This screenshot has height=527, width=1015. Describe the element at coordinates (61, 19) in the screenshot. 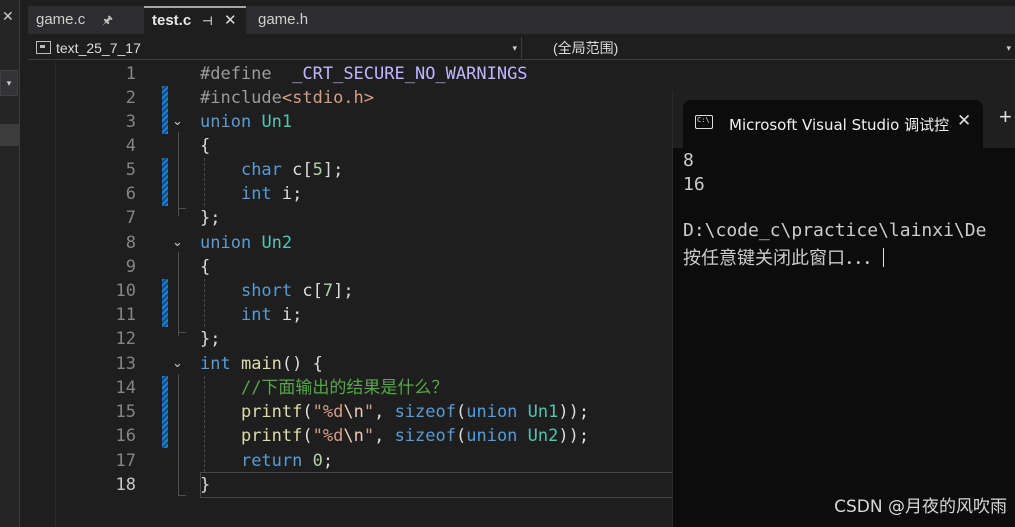

I see `tab-label: game.c` at that location.